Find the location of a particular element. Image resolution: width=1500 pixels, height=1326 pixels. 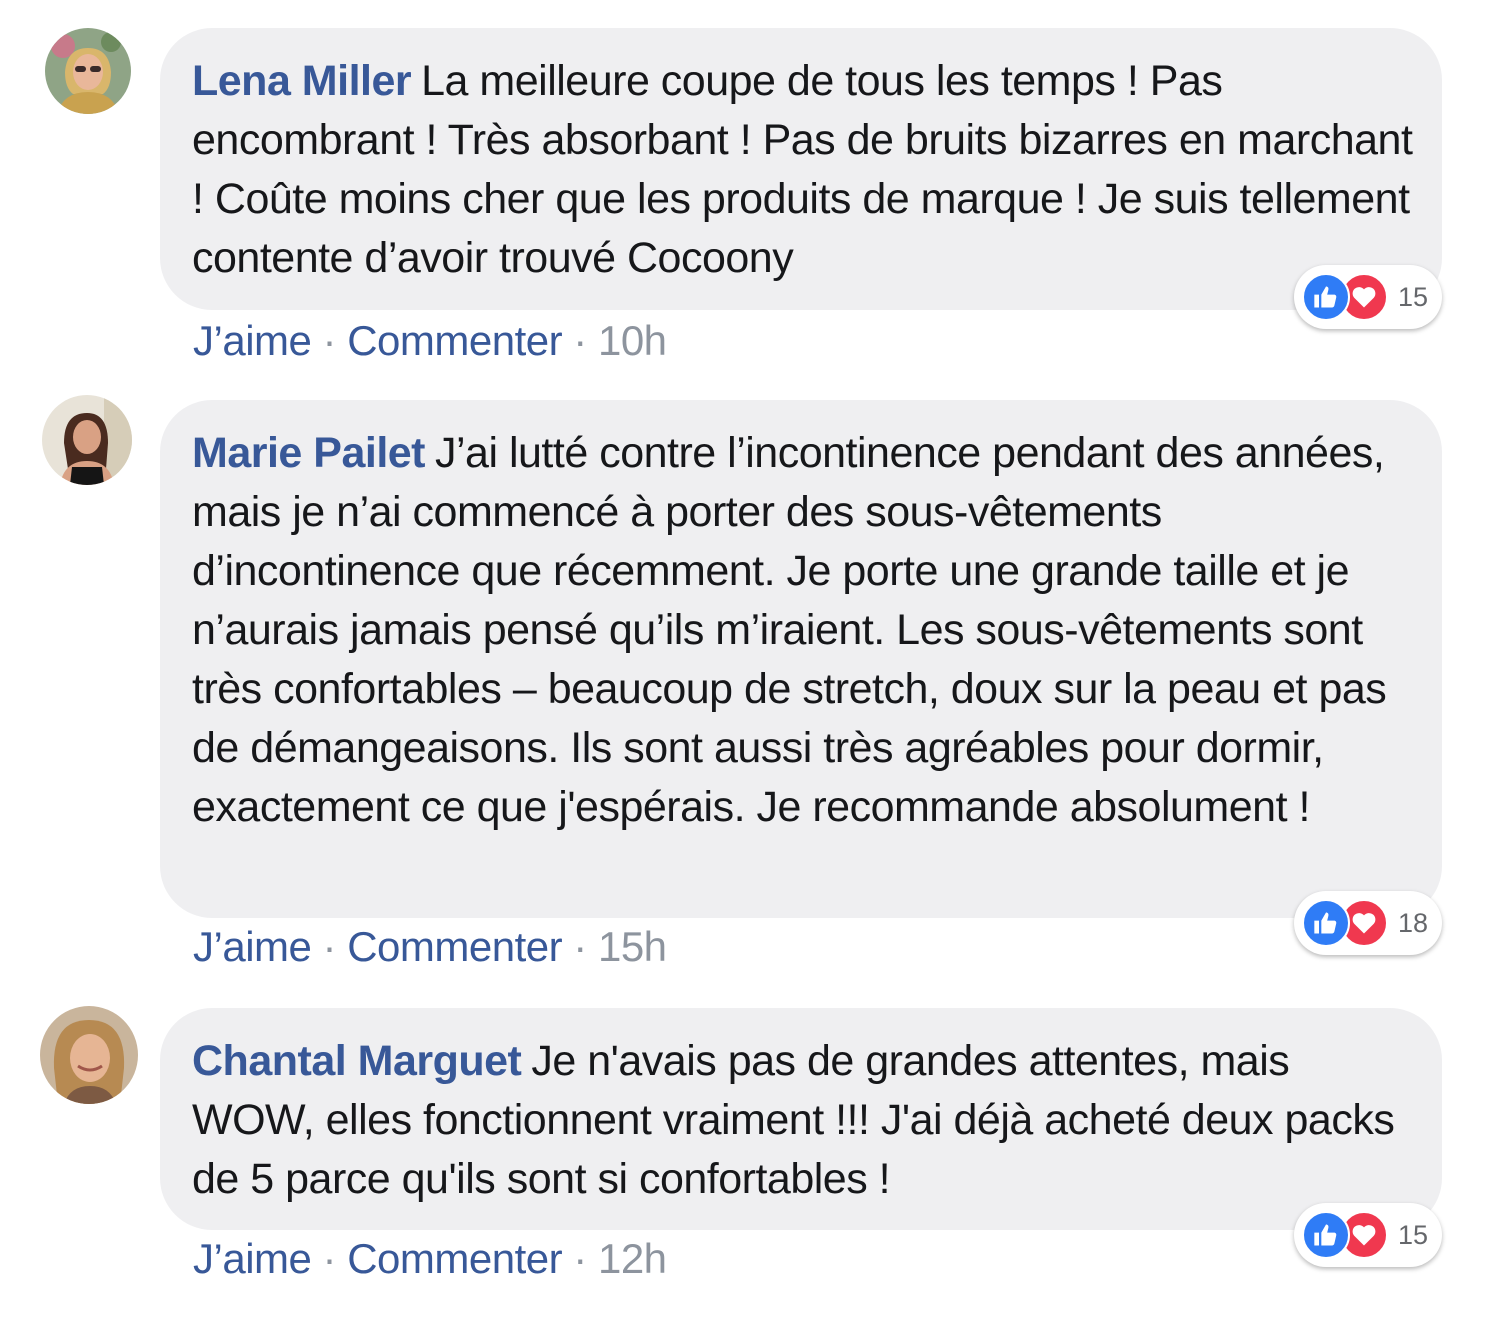

timestamp: 10h is located at coordinates (632, 340).